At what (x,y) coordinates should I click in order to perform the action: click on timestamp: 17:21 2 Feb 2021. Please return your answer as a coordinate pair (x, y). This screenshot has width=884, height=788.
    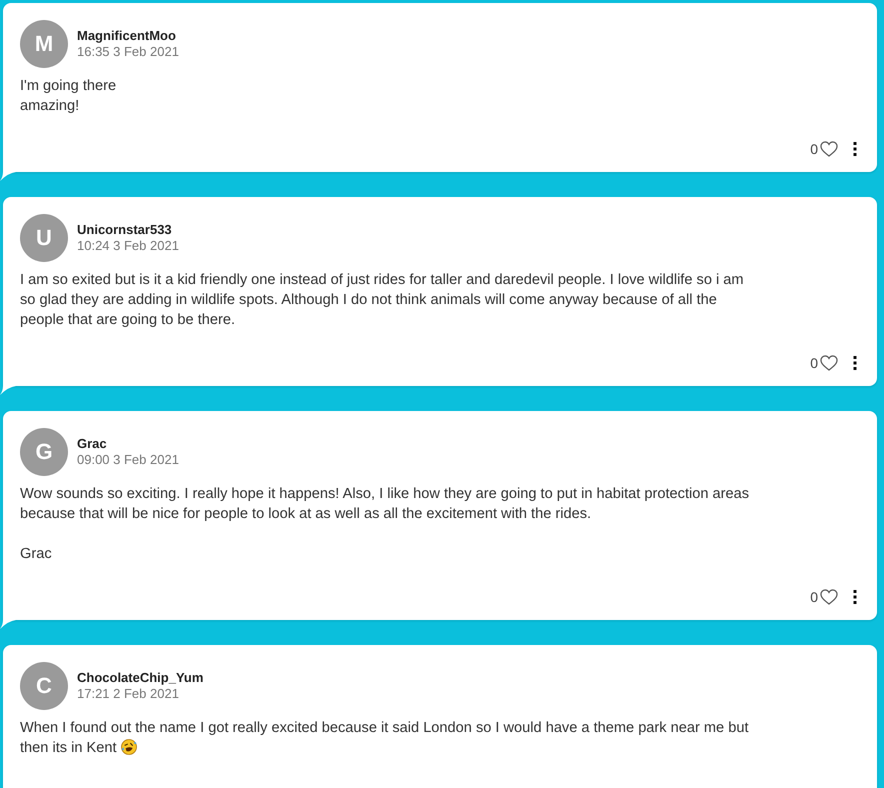
    Looking at the image, I should click on (128, 694).